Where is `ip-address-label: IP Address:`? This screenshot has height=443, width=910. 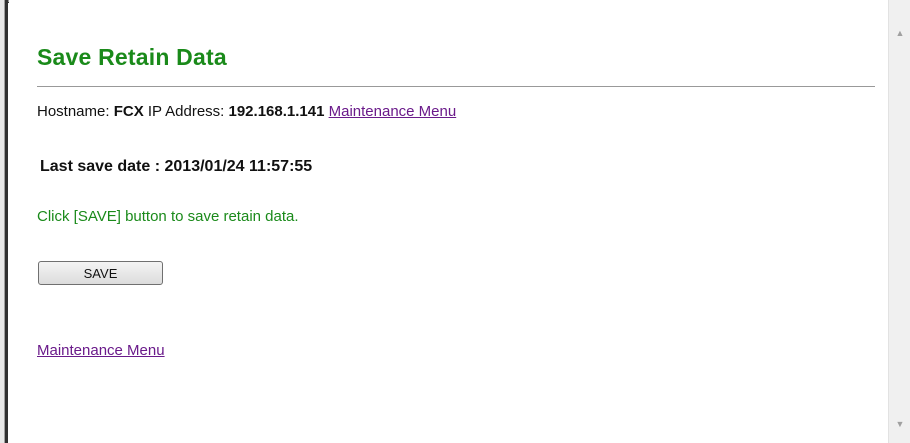 ip-address-label: IP Address: is located at coordinates (186, 111).